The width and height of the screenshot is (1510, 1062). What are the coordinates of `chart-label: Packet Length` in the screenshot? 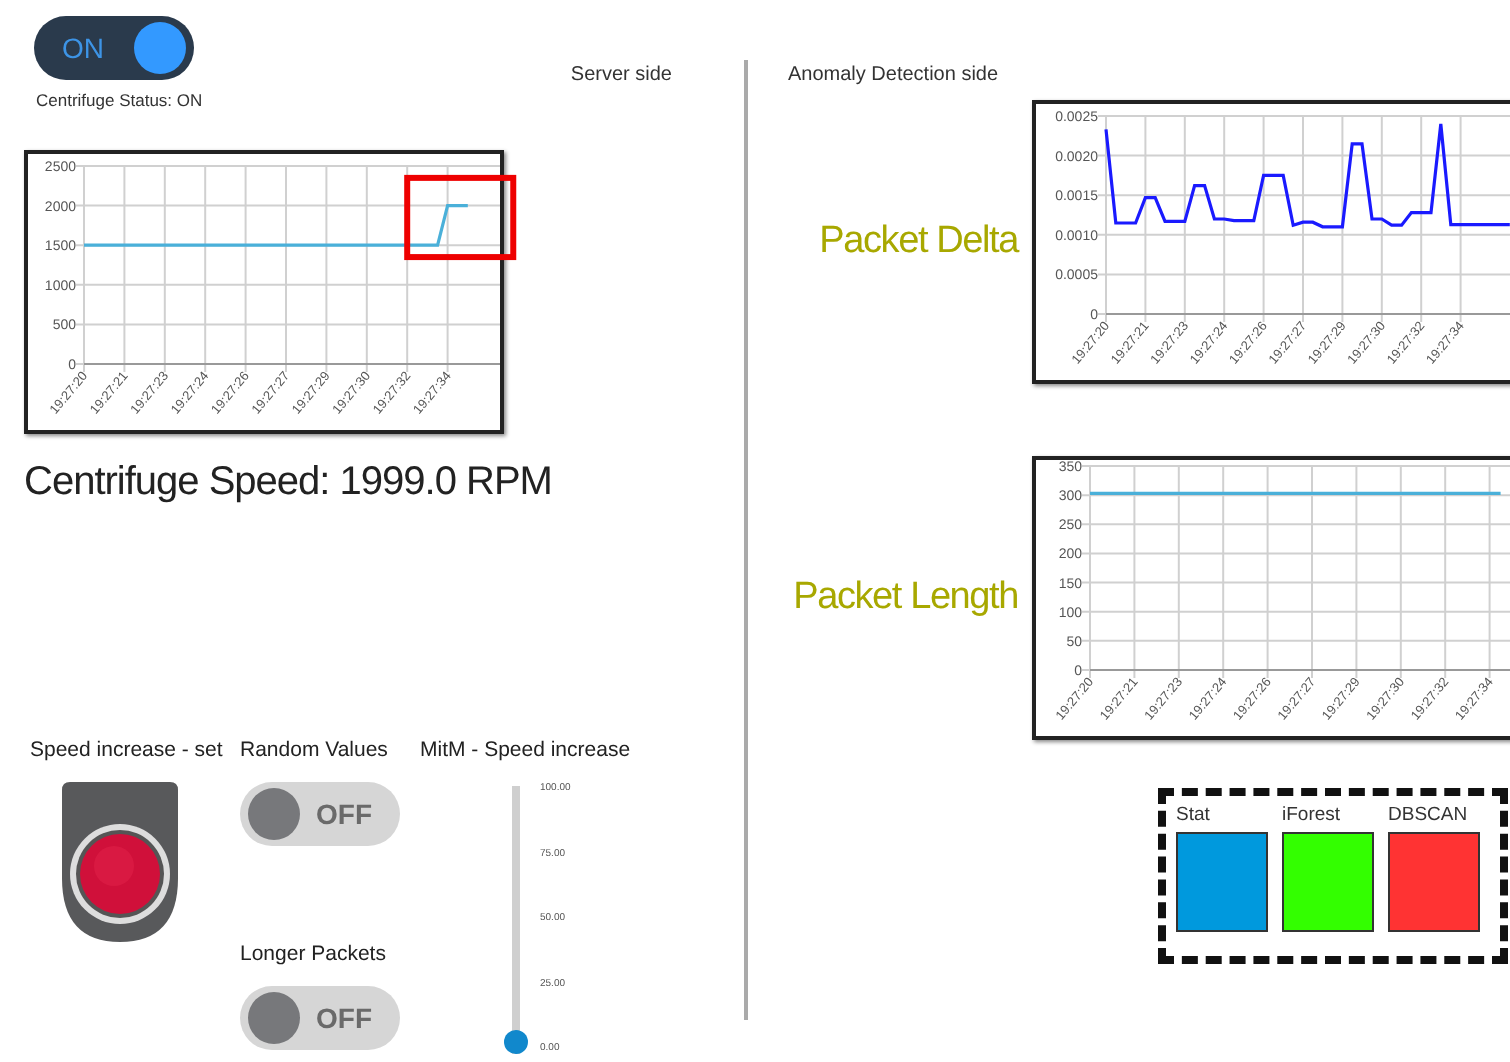 It's located at (905, 598).